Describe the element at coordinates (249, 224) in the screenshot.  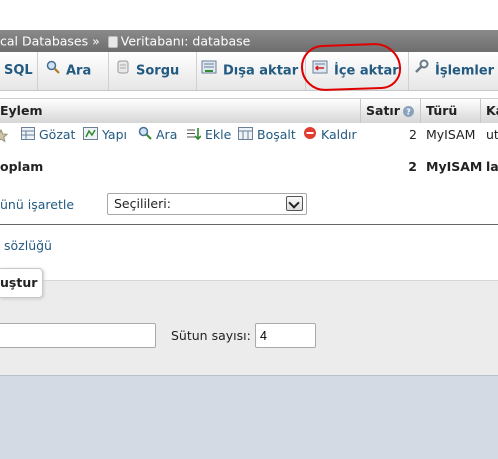
I see `divider` at that location.